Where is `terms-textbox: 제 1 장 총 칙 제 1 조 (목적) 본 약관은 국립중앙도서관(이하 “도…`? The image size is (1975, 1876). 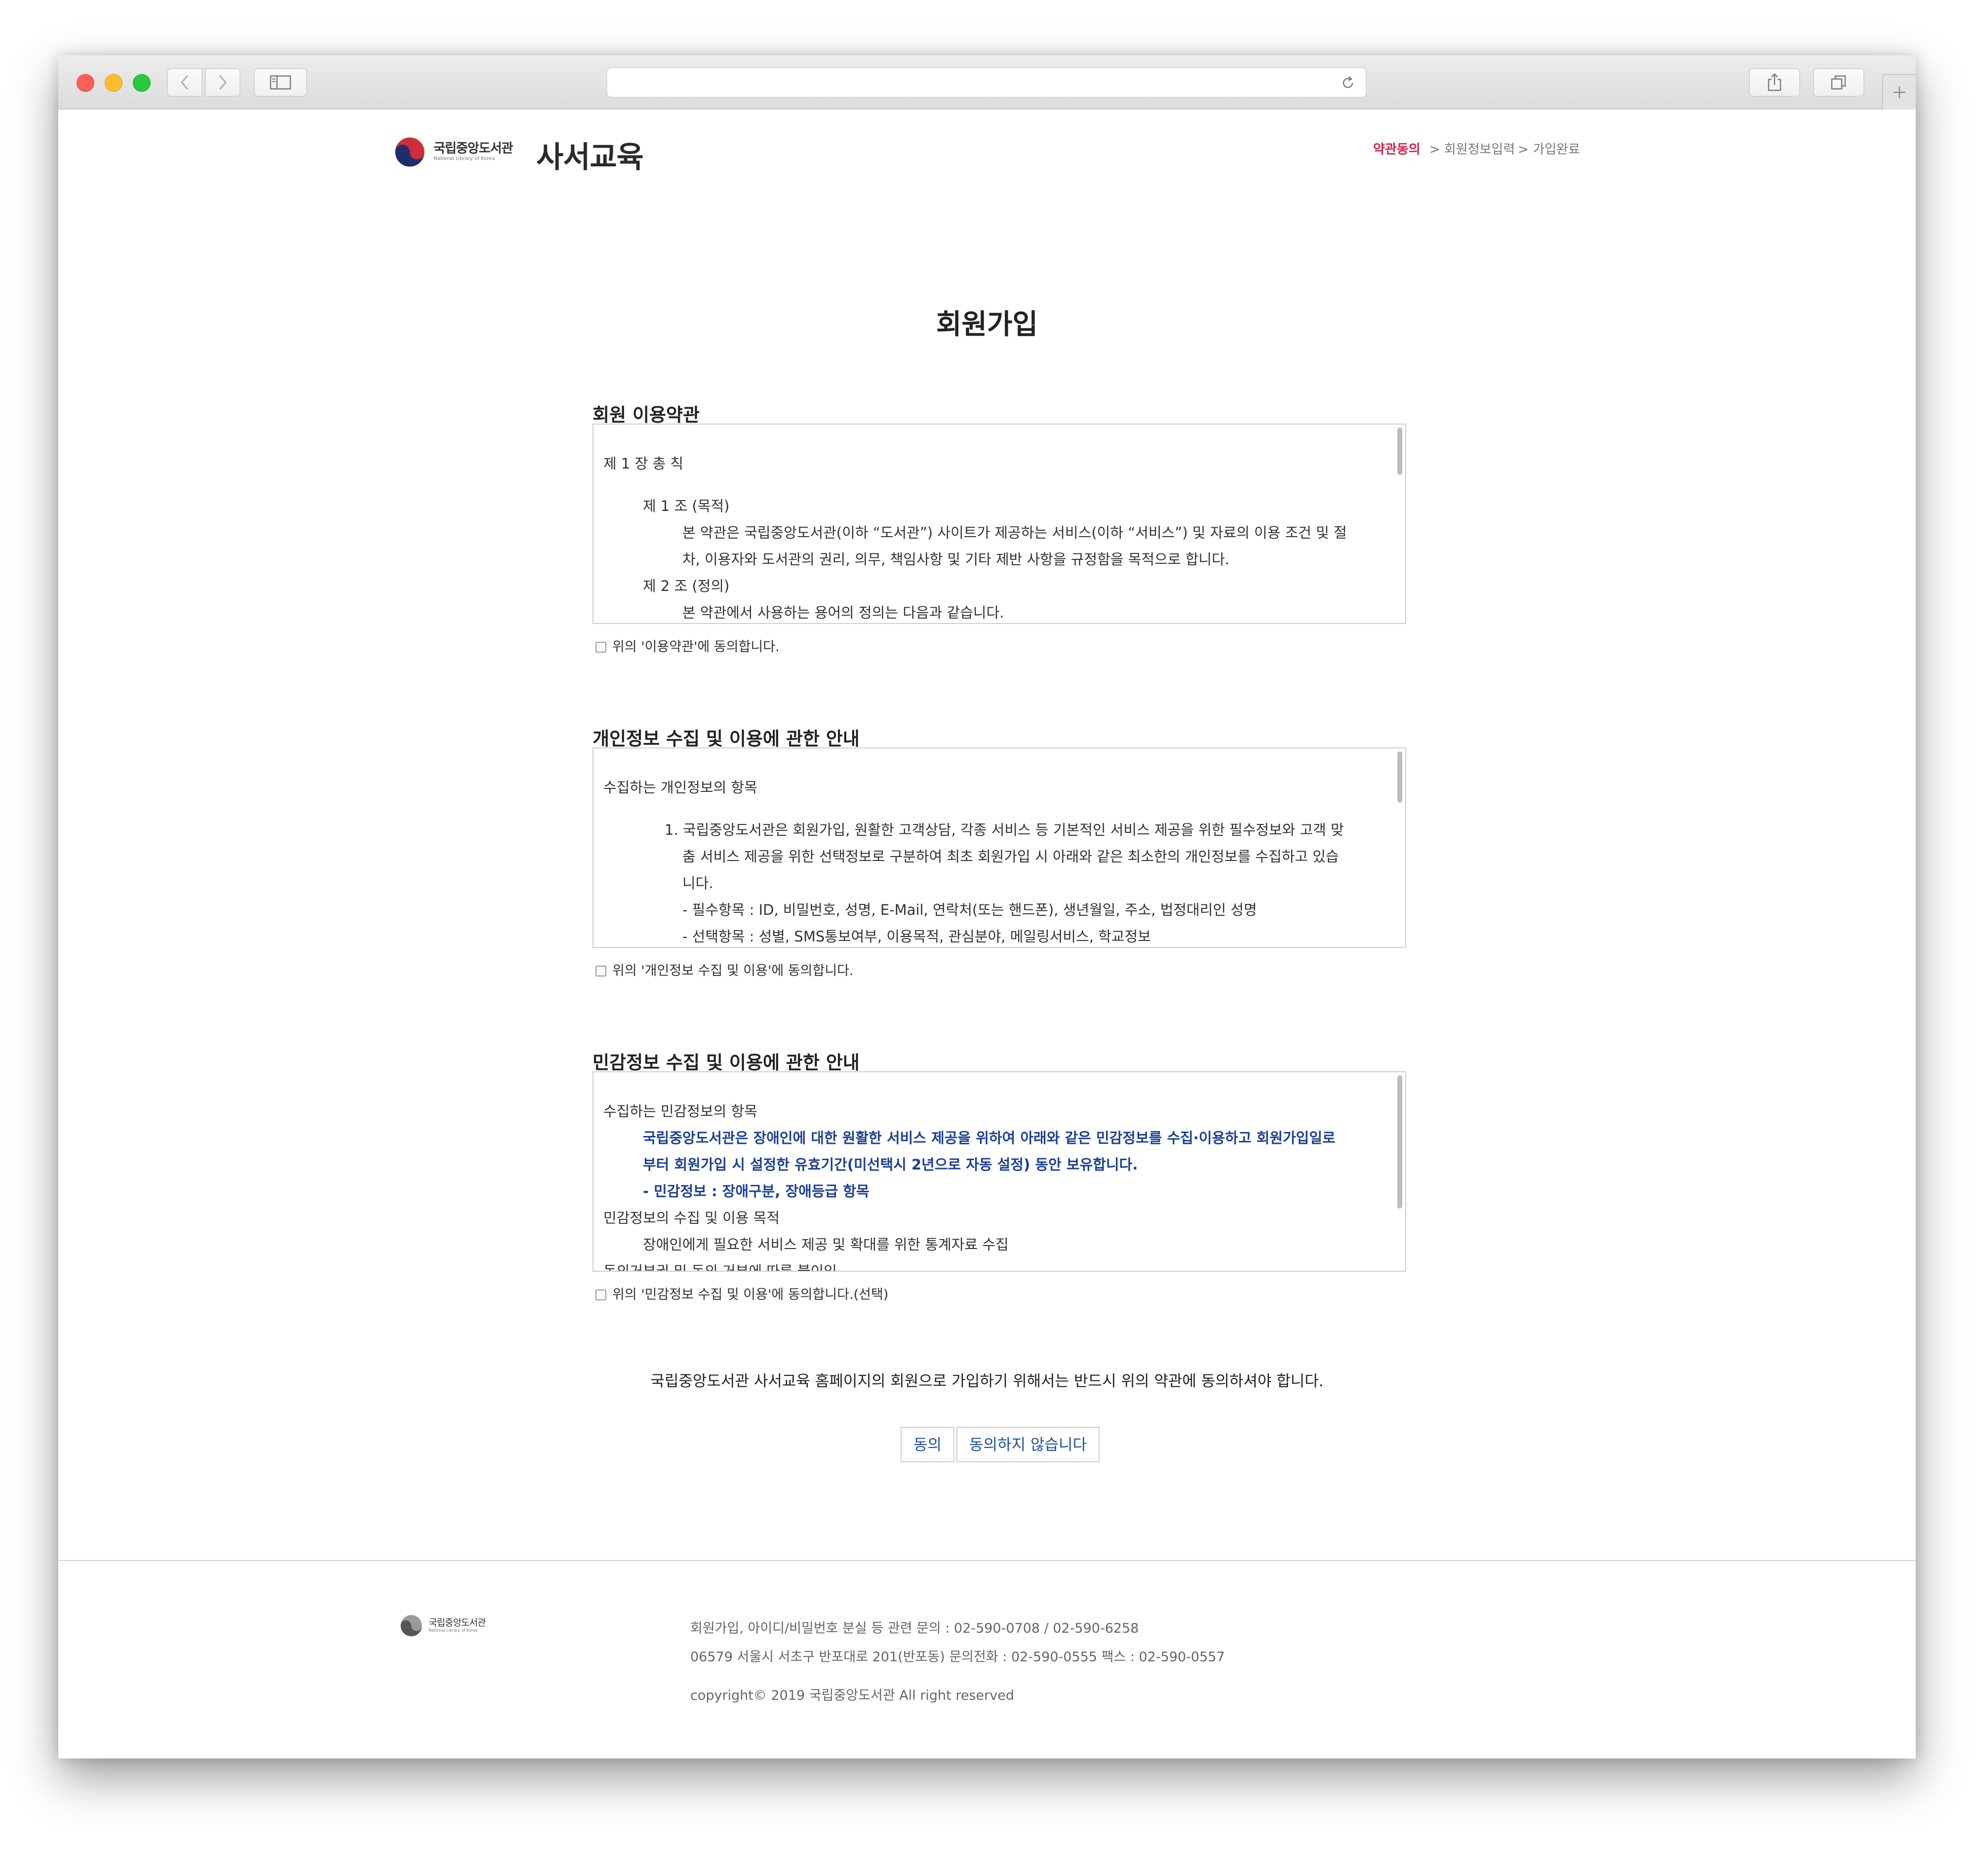 terms-textbox: 제 1 장 총 칙 제 1 조 (목적) 본 약관은 국립중앙도서관(이하 “도… is located at coordinates (999, 524).